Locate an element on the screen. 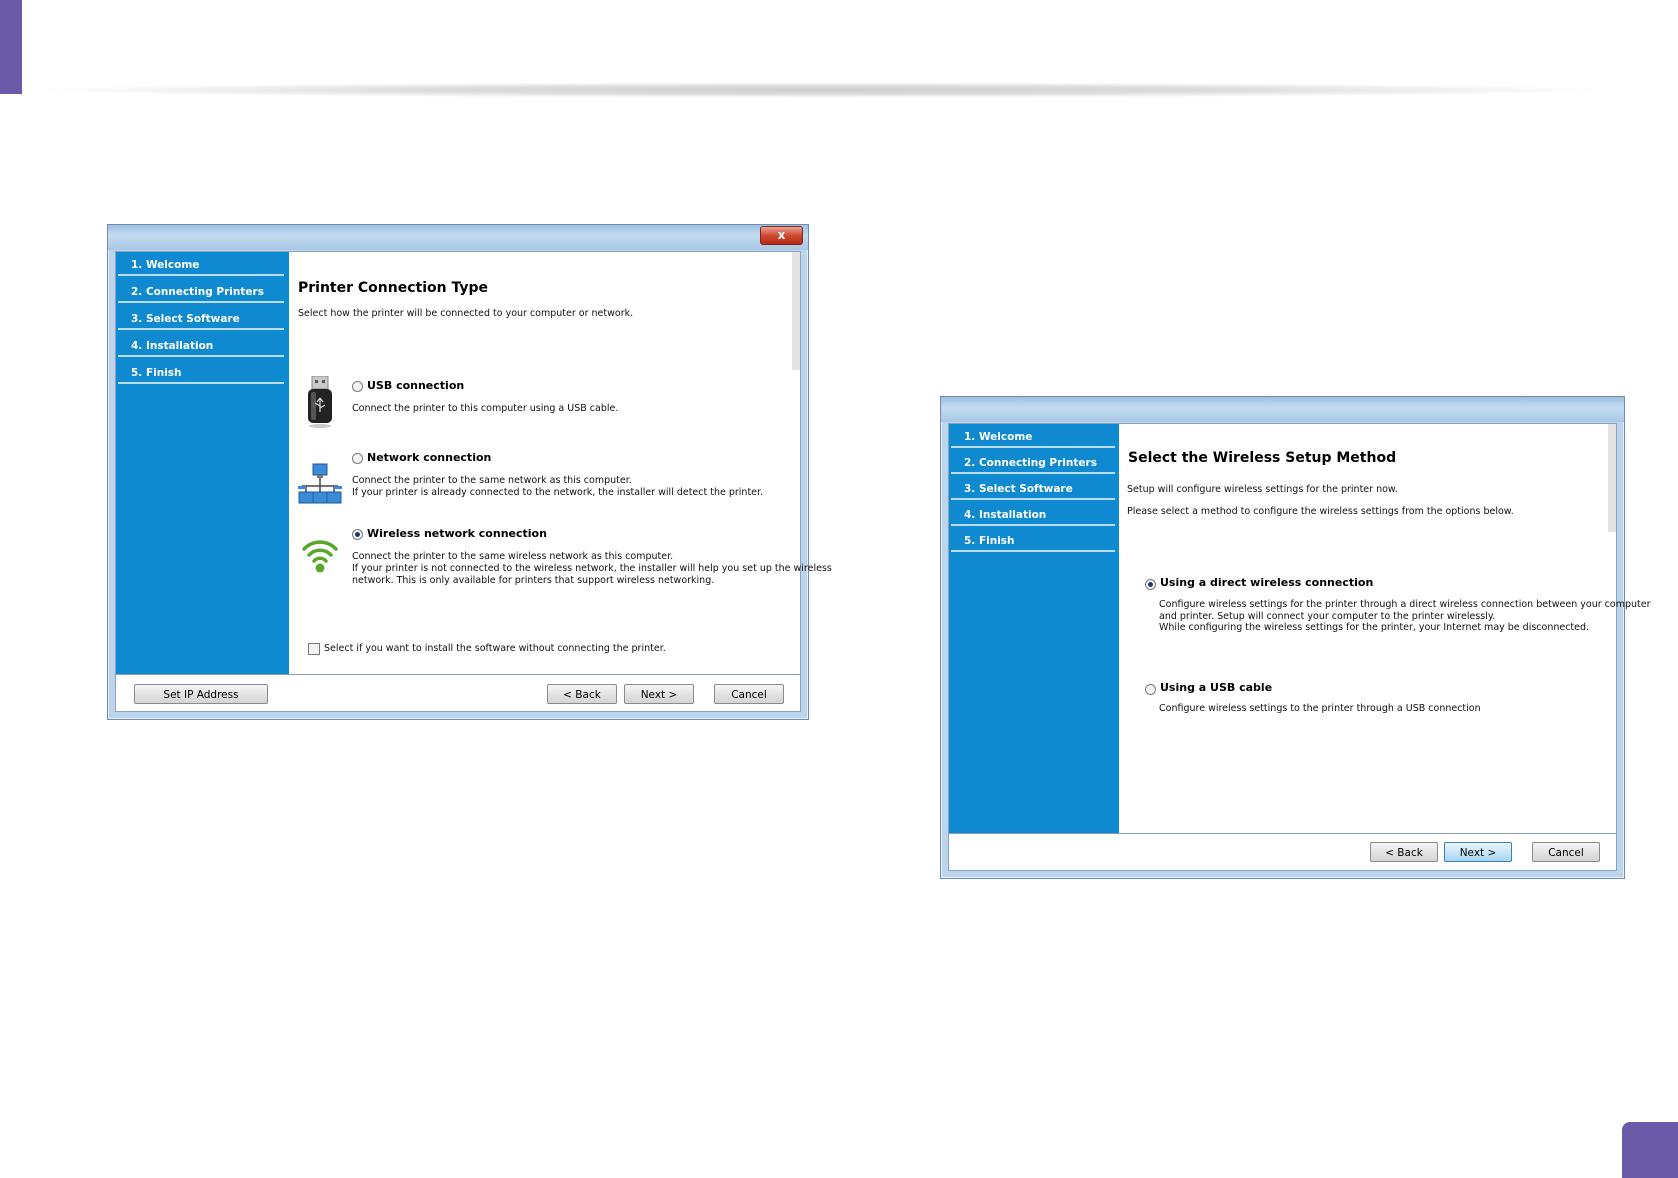  usb-cable-radio is located at coordinates (1150, 689).